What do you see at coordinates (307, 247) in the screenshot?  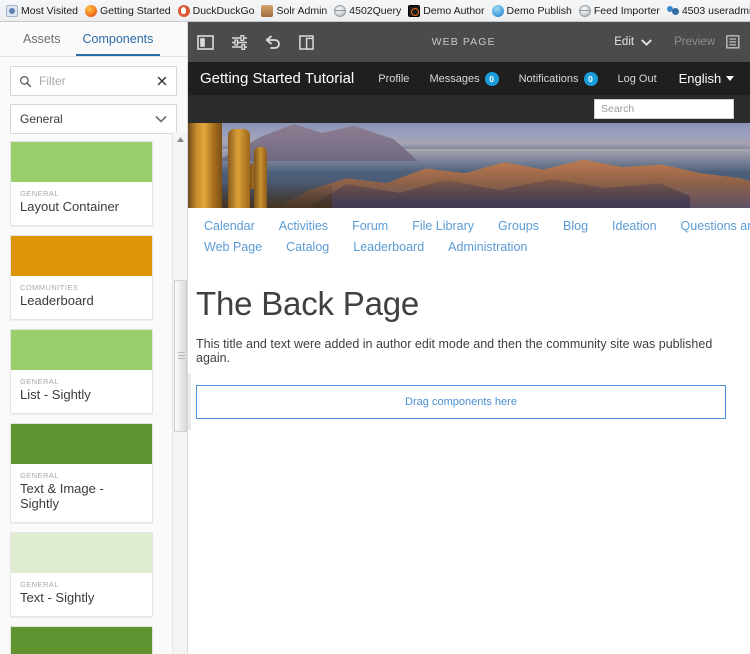 I see `nav-link: Catalog` at bounding box center [307, 247].